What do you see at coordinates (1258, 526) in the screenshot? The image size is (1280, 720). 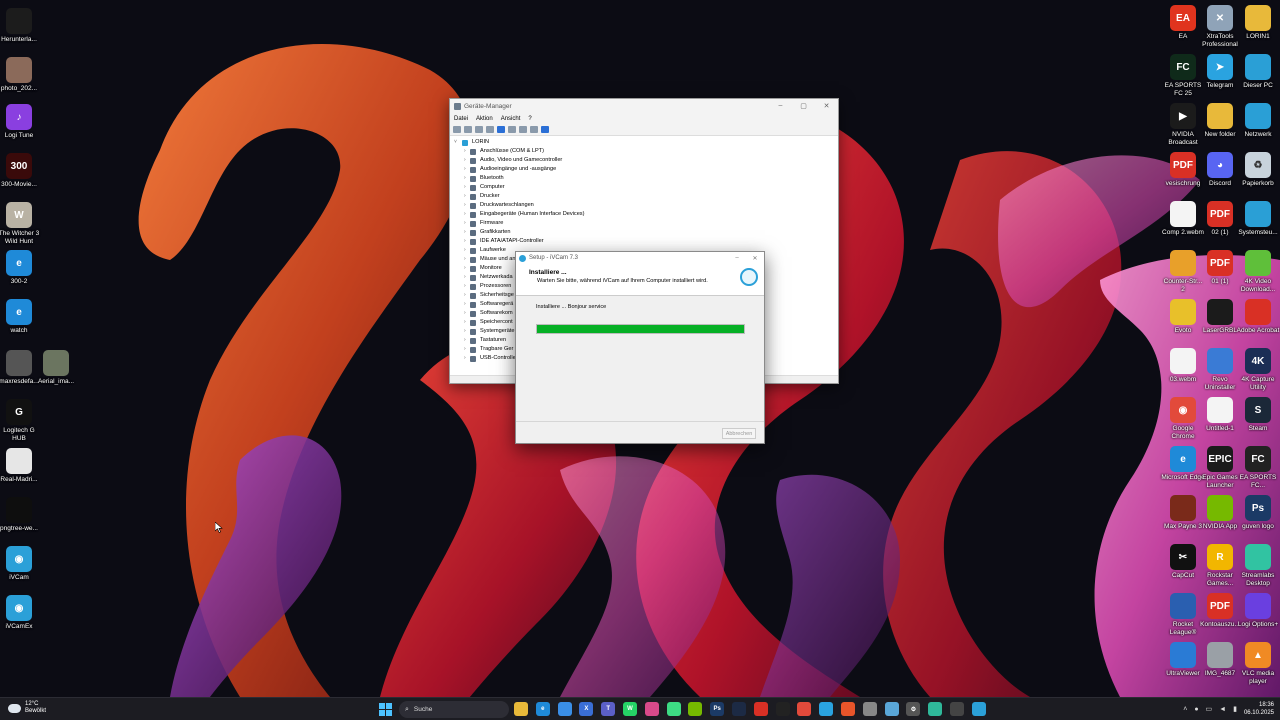 I see `shortcut-label: guven logo` at bounding box center [1258, 526].